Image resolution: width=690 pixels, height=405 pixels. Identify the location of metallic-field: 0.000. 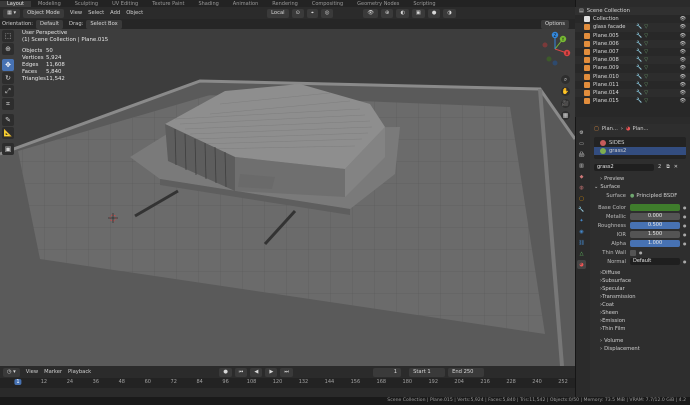
(655, 216).